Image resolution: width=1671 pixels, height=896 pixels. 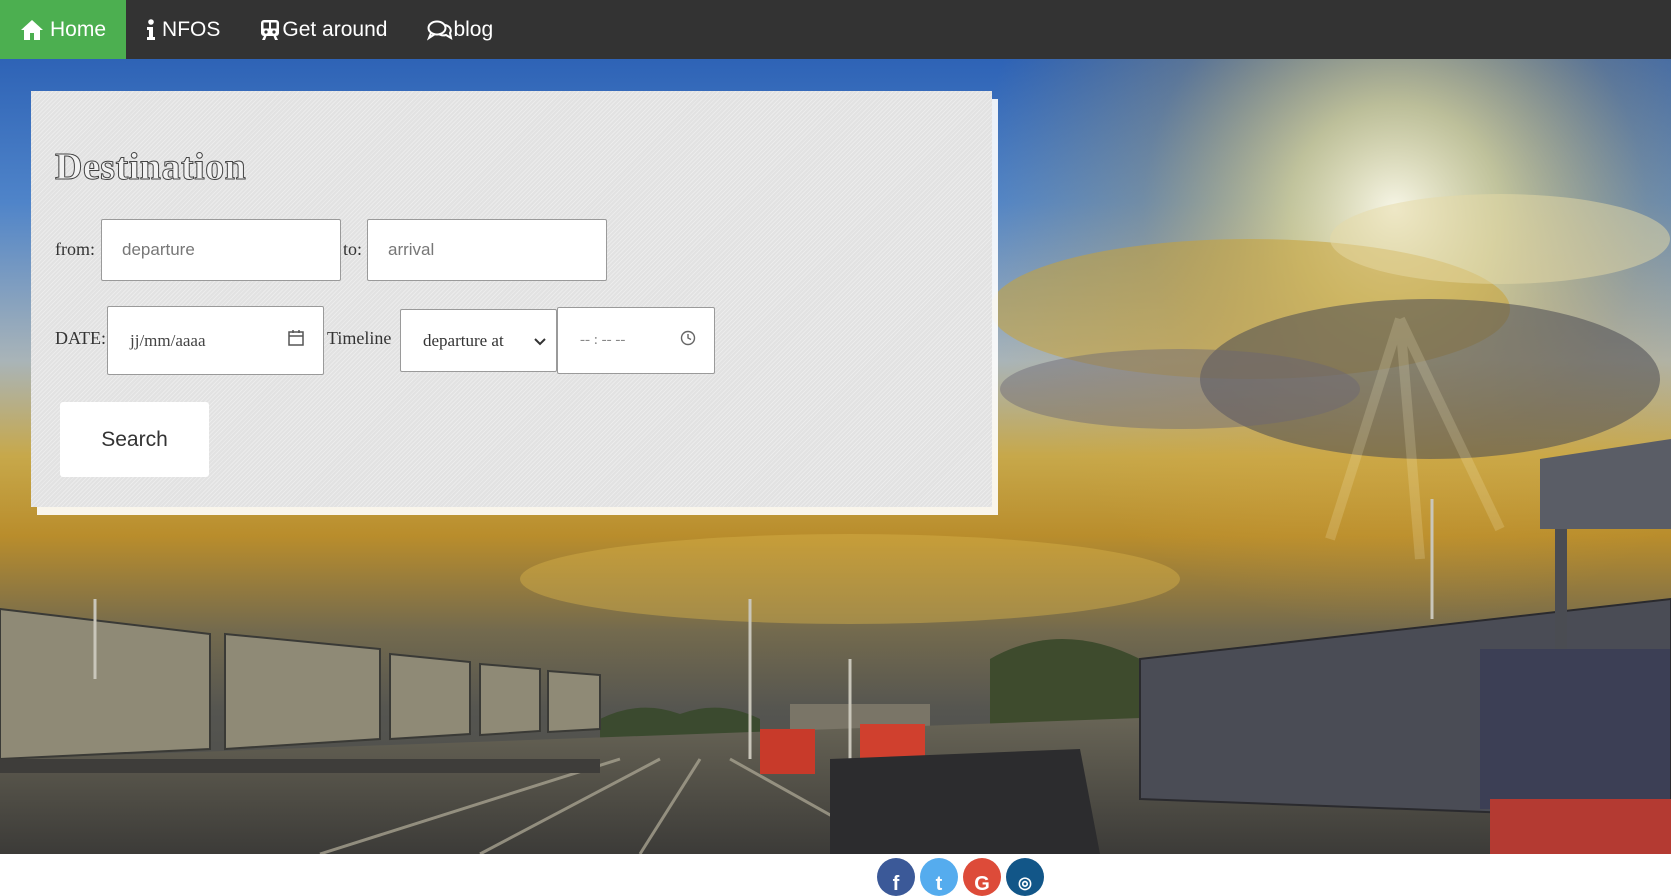 What do you see at coordinates (191, 29) in the screenshot?
I see `nav-item-label: NFOS` at bounding box center [191, 29].